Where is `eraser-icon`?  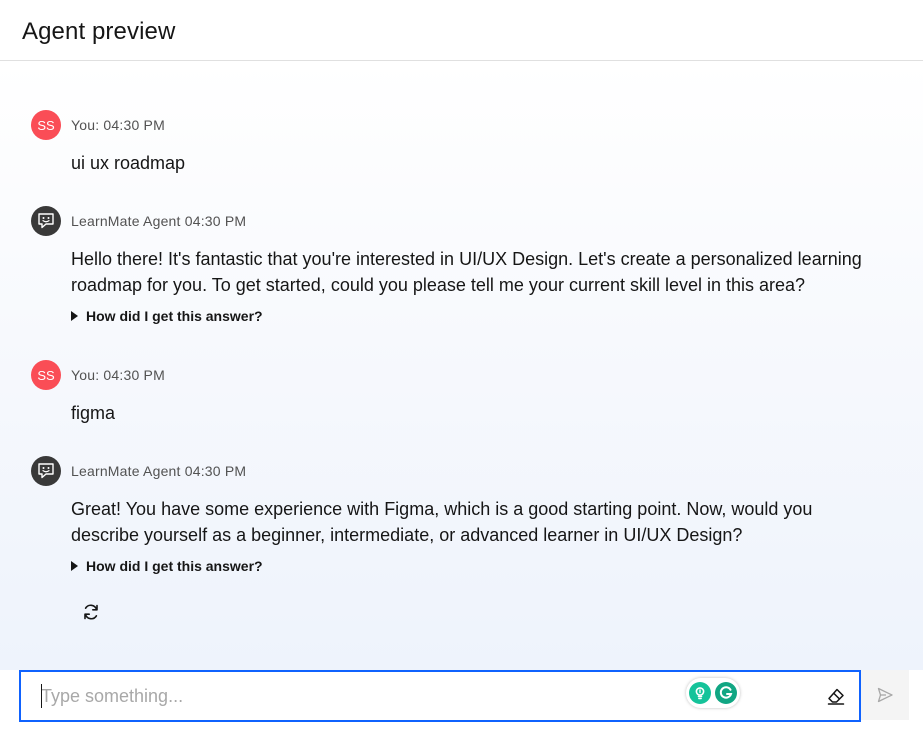
eraser-icon is located at coordinates (836, 696).